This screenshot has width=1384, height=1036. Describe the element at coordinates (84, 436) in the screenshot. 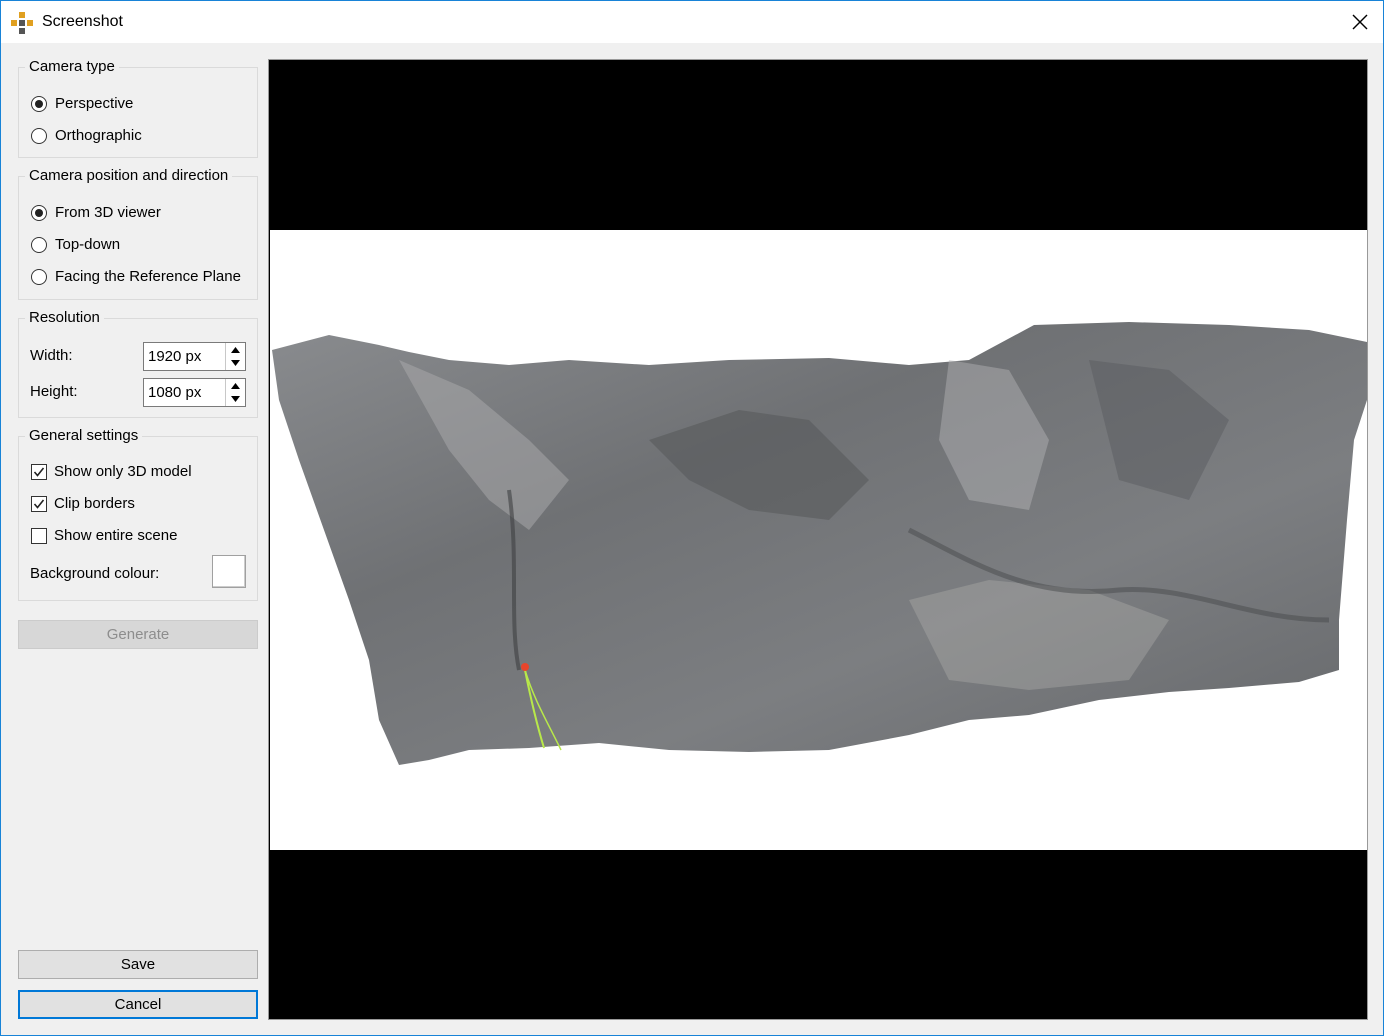

I see `general-settings-title: General settings` at that location.